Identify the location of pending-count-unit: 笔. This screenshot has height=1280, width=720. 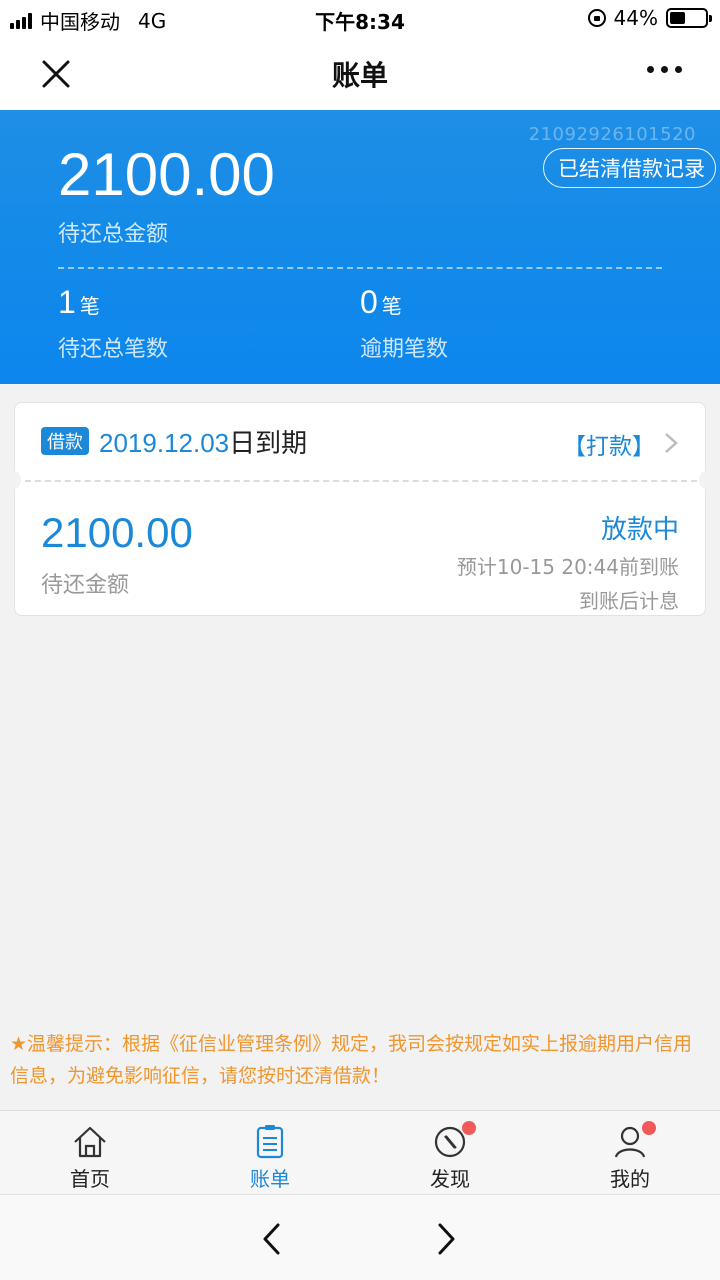
(89, 306).